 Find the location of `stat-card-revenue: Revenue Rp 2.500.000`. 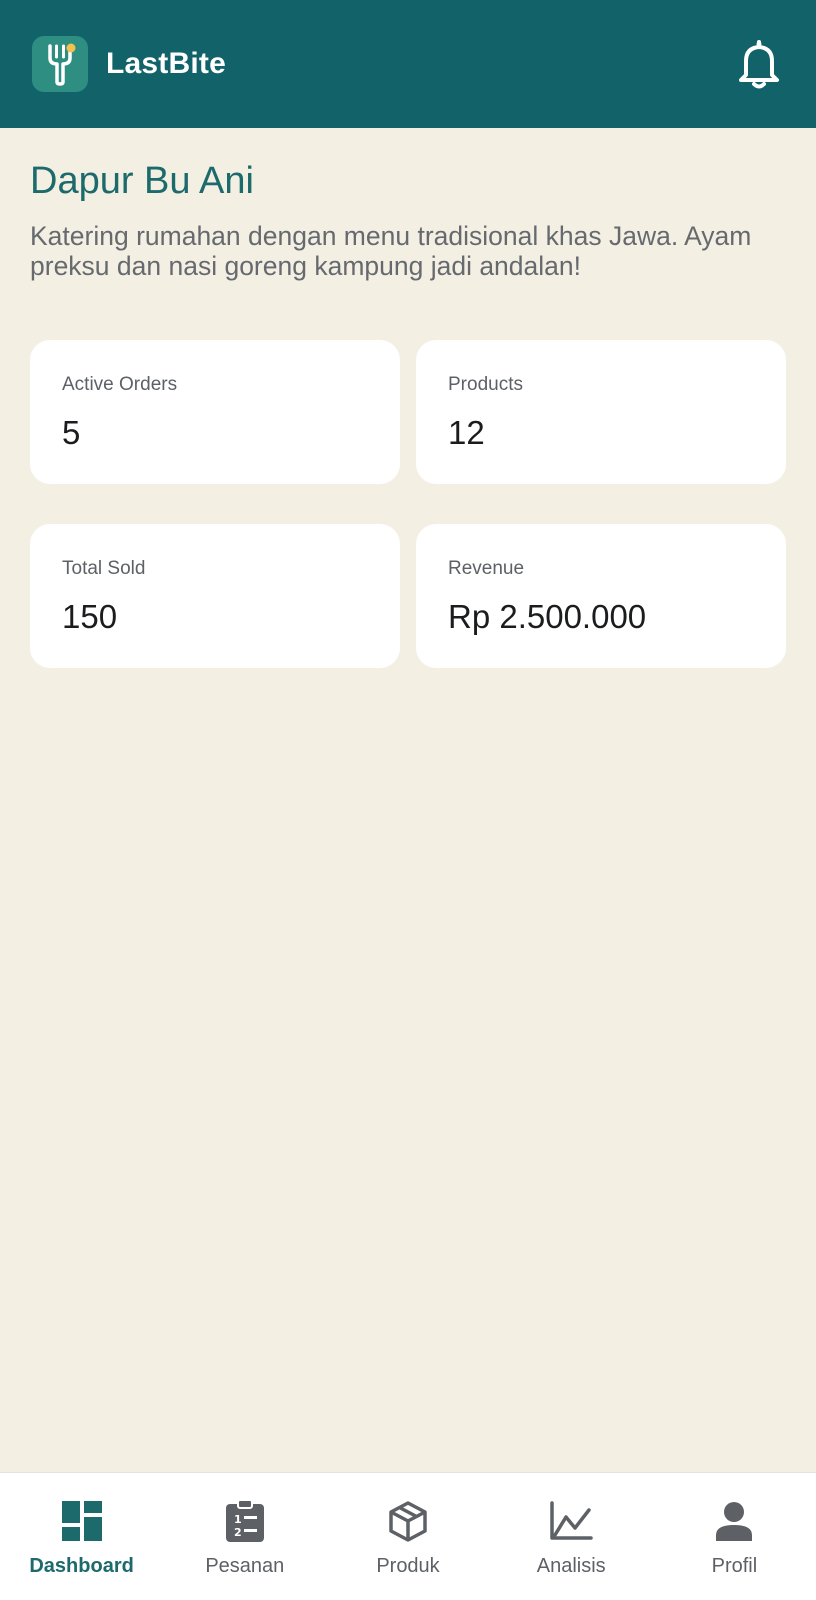

stat-card-revenue: Revenue Rp 2.500.000 is located at coordinates (601, 596).